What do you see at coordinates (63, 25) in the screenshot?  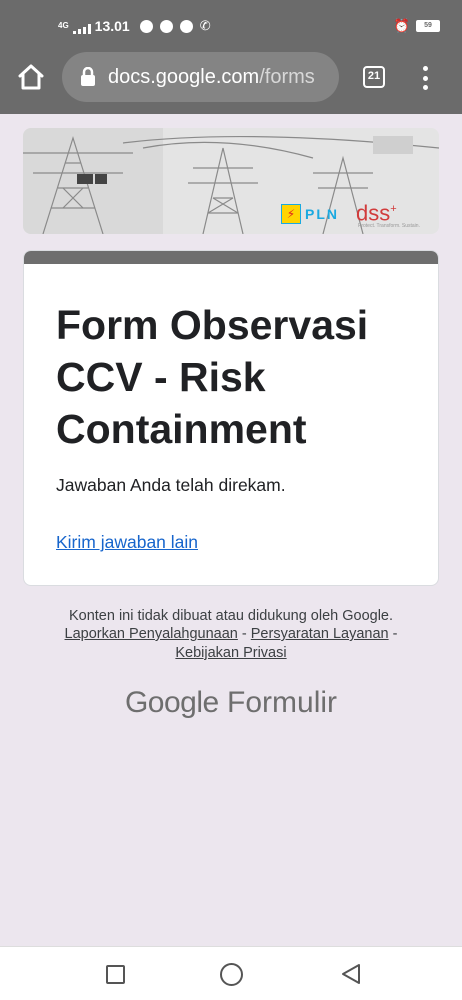 I see `network-indicator: 4G` at bounding box center [63, 25].